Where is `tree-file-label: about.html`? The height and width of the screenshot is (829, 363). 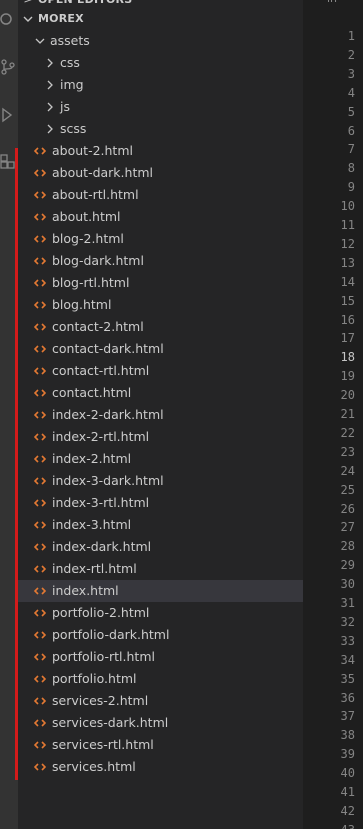 tree-file-label: about.html is located at coordinates (86, 216).